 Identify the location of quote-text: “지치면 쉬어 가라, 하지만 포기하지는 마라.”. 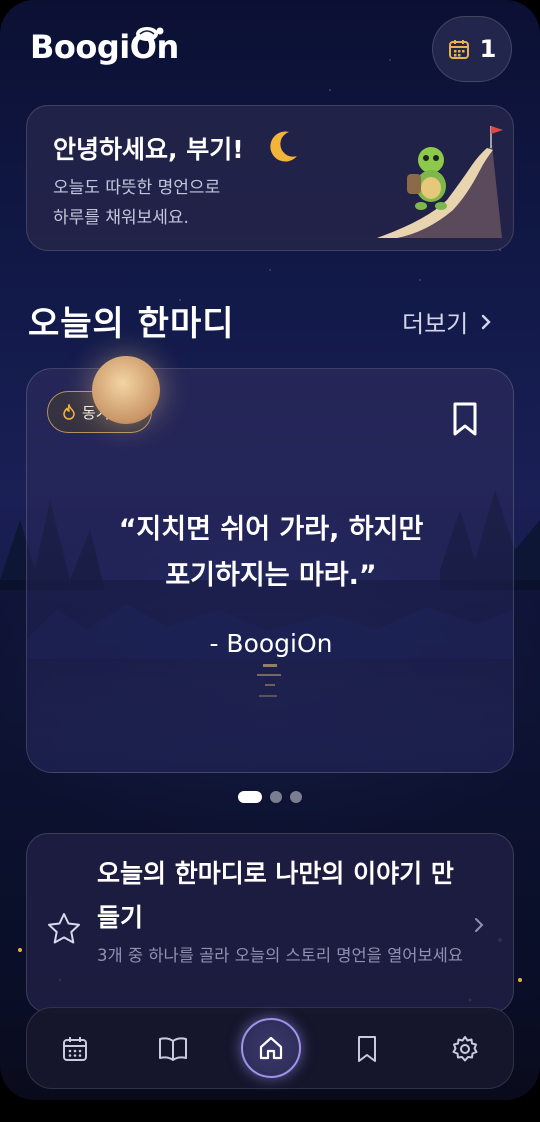
(271, 552).